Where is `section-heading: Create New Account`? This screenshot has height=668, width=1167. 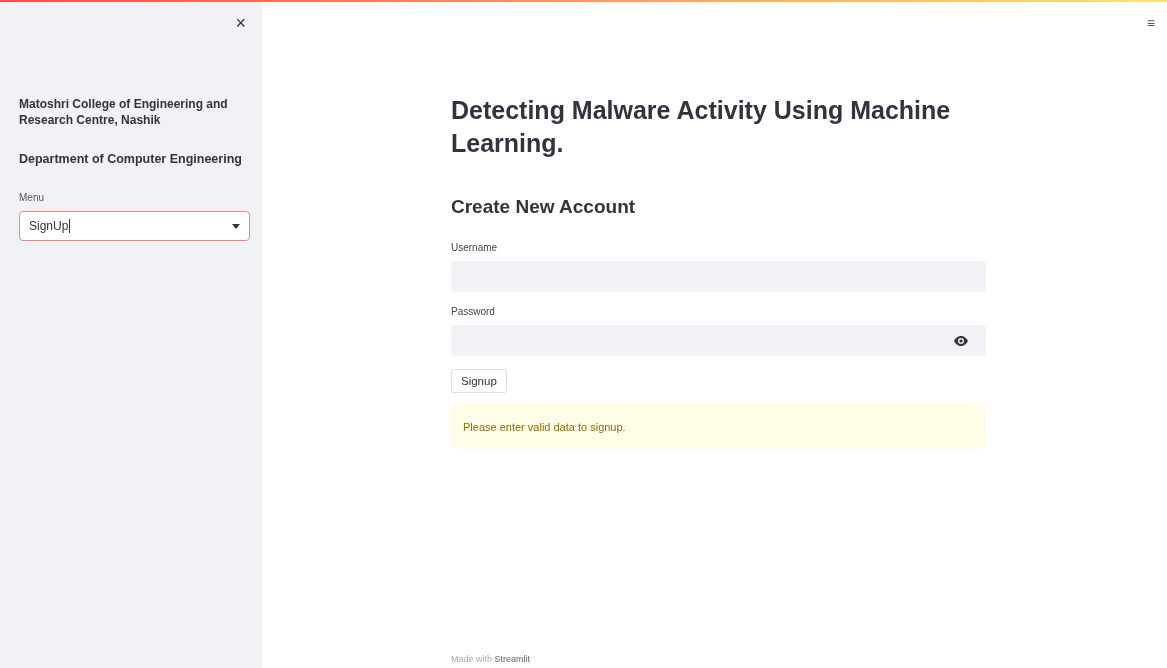
section-heading: Create New Account is located at coordinates (544, 207).